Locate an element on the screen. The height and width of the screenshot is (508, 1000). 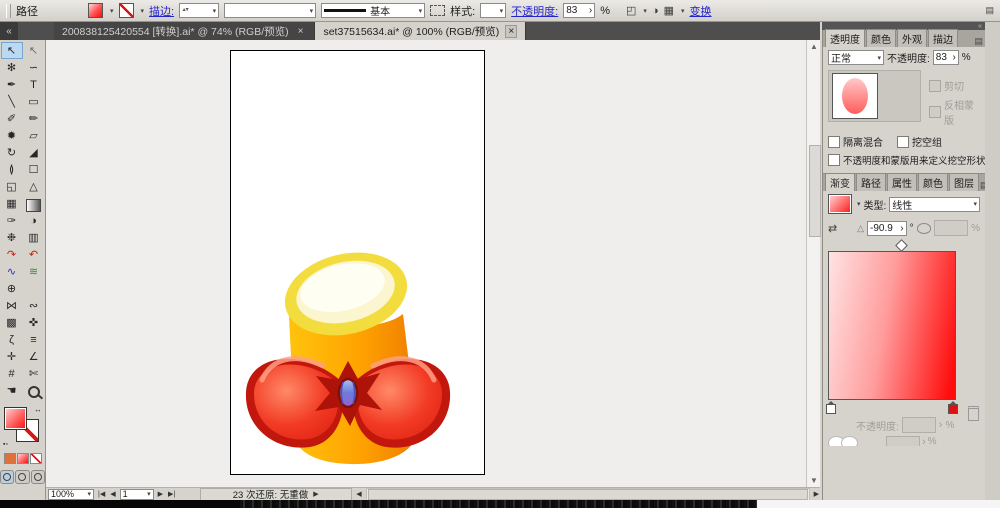
isolate-blend-checkbox is located at coordinates (834, 141).